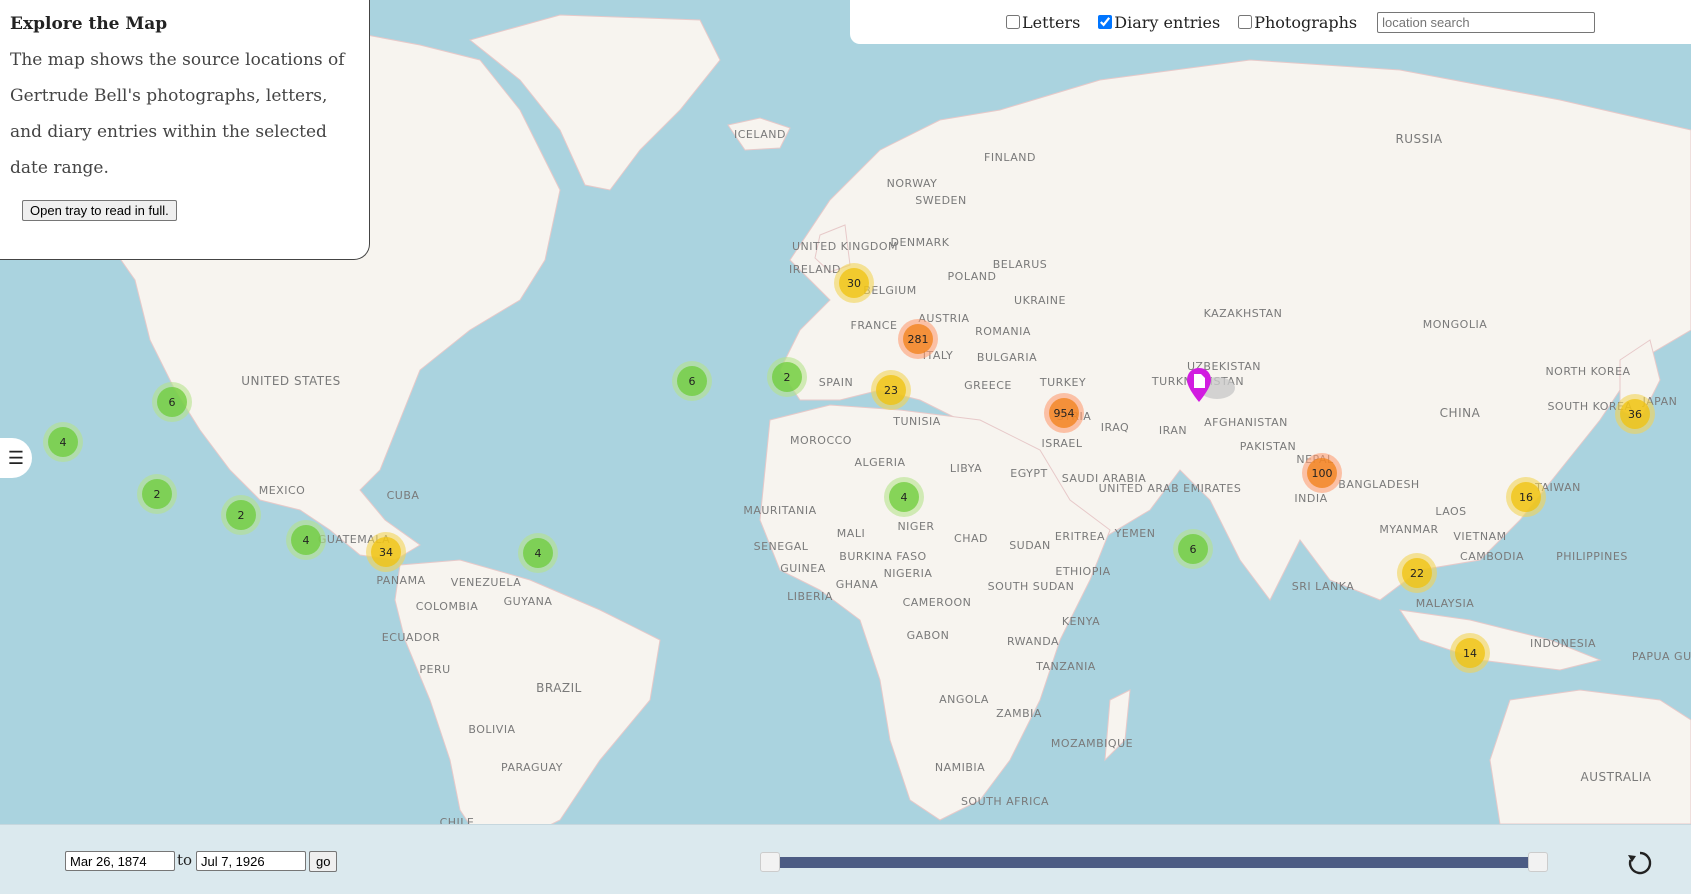  I want to click on map-label-zambia: ZAMBIA, so click(1019, 713).